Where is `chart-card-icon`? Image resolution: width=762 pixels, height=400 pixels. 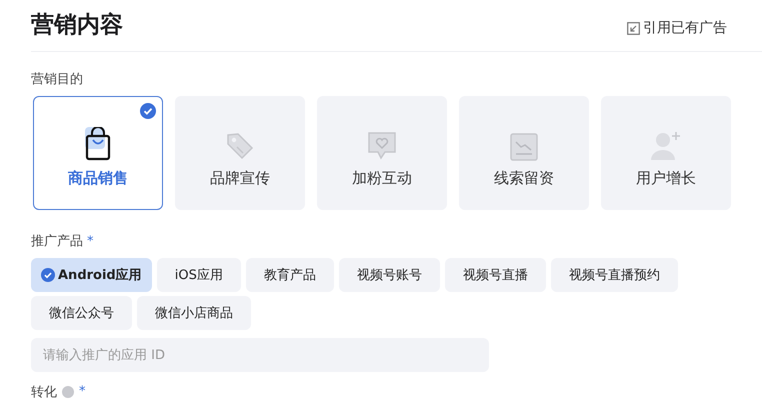
chart-card-icon is located at coordinates (524, 146).